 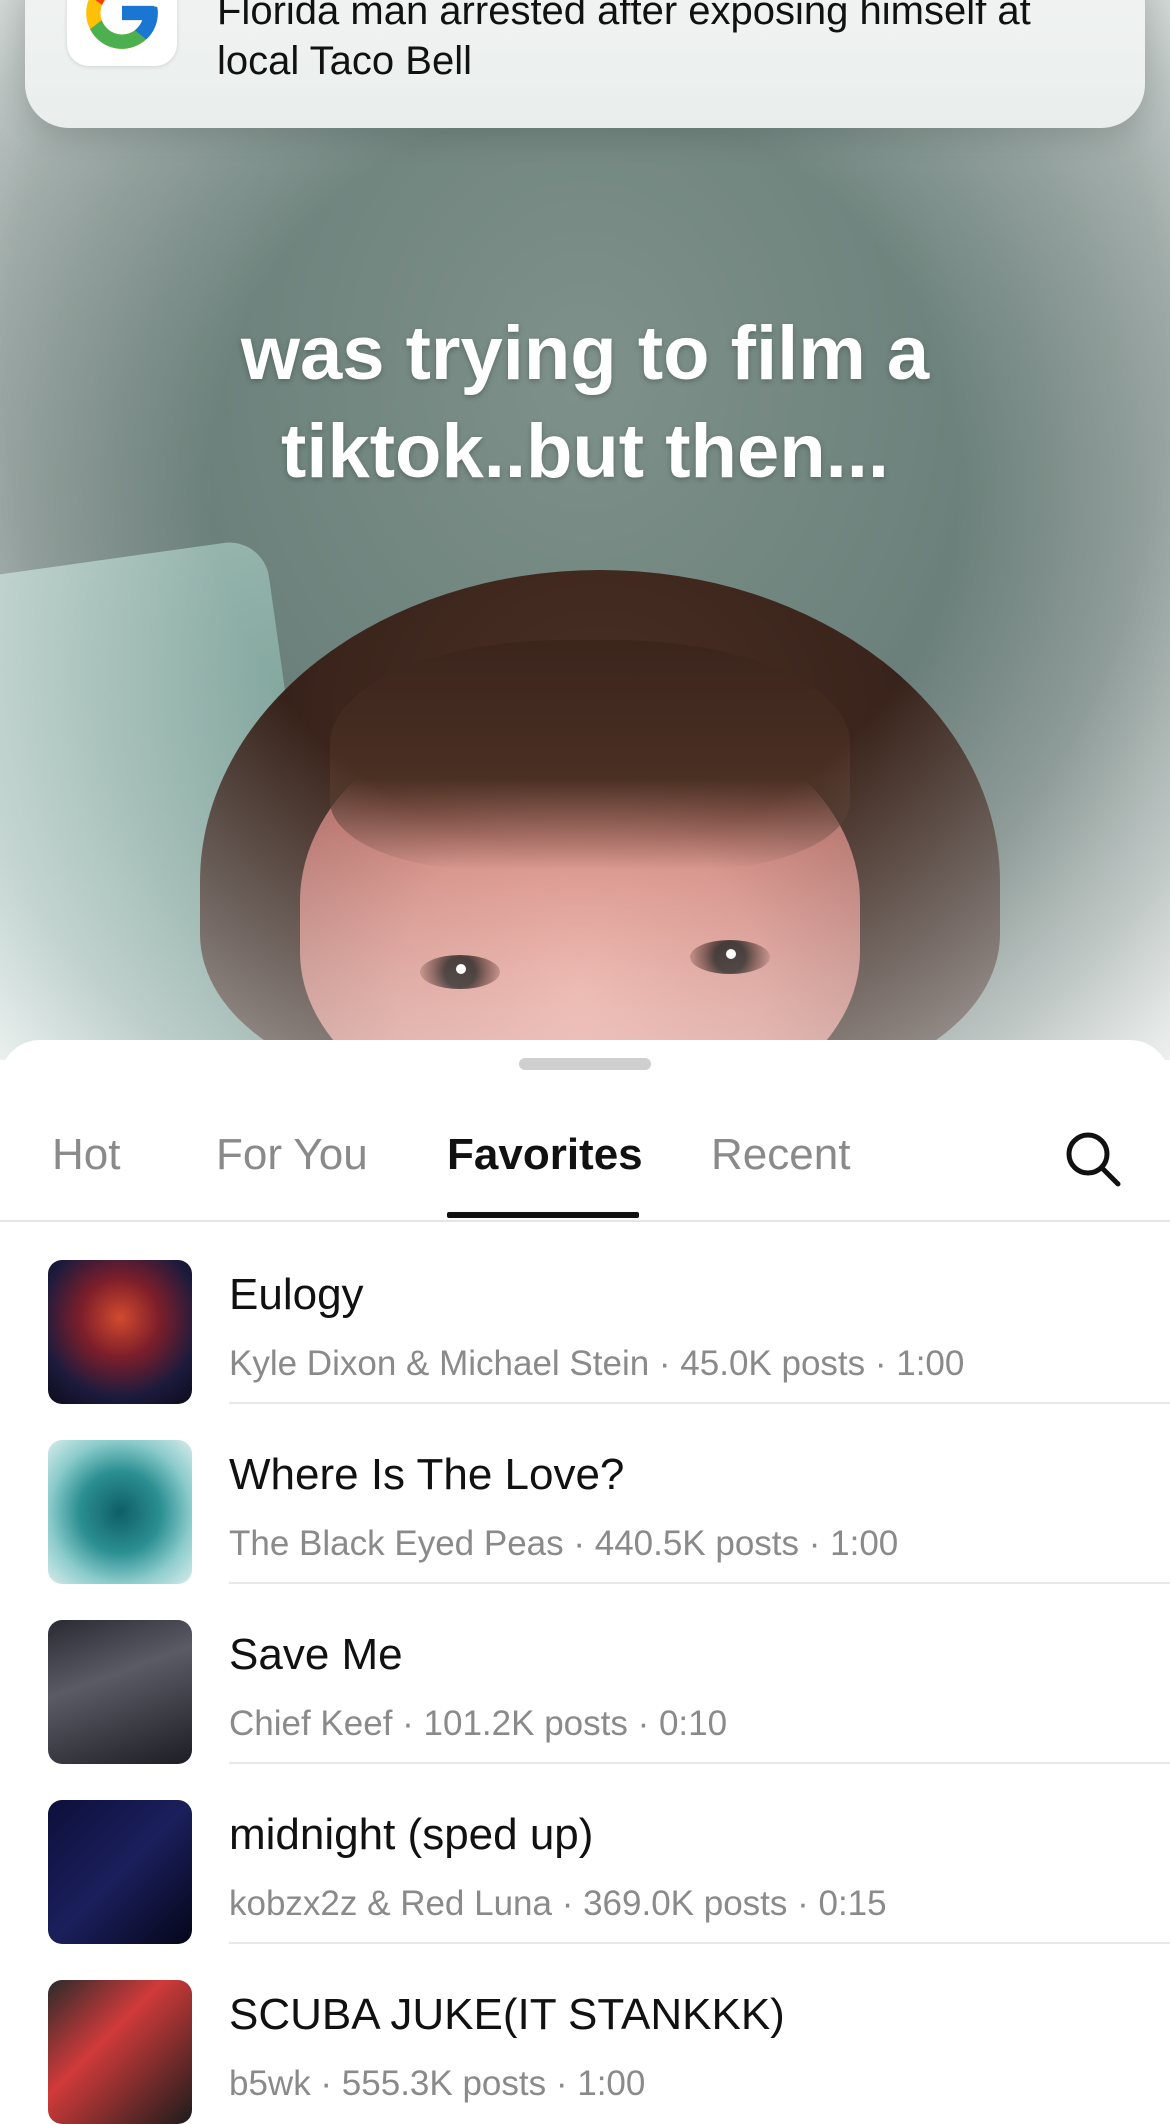 I want to click on album-art-eulogy, so click(x=120, y=1332).